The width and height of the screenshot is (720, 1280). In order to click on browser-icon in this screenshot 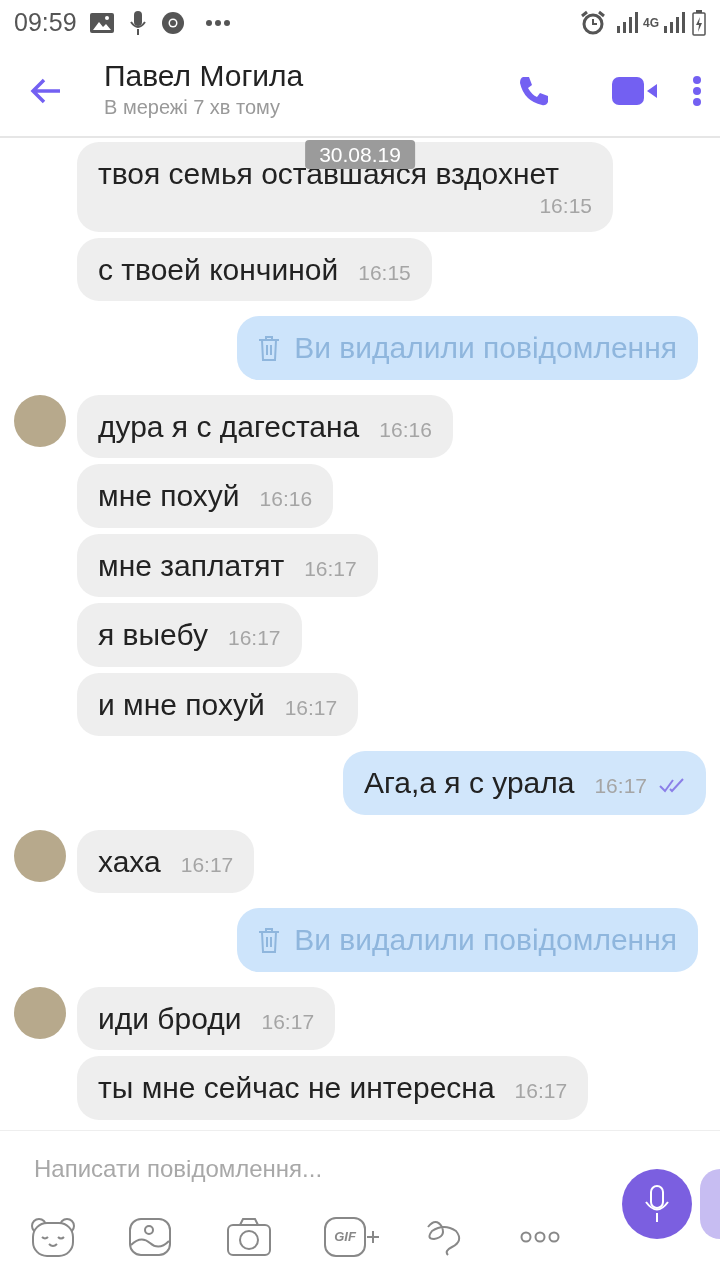, I will do `click(172, 22)`.